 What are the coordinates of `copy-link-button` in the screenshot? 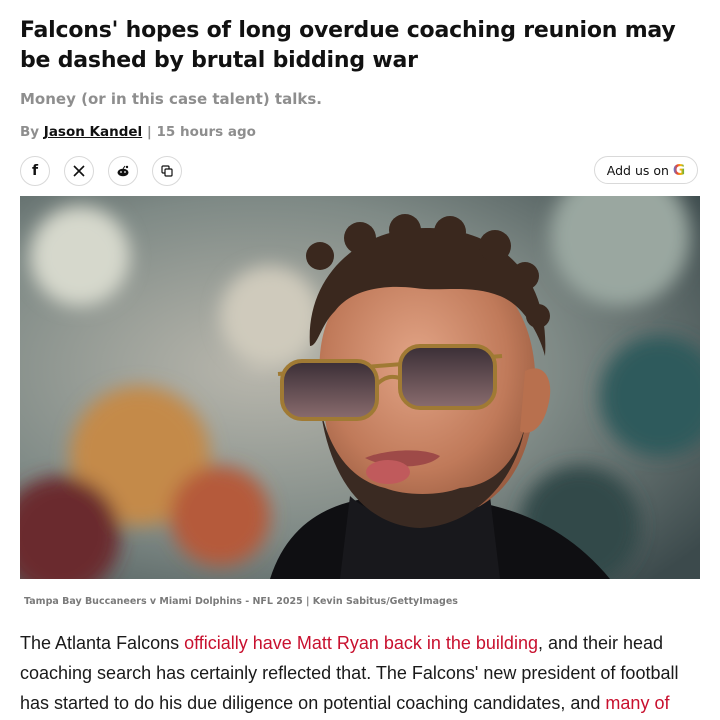 It's located at (167, 171).